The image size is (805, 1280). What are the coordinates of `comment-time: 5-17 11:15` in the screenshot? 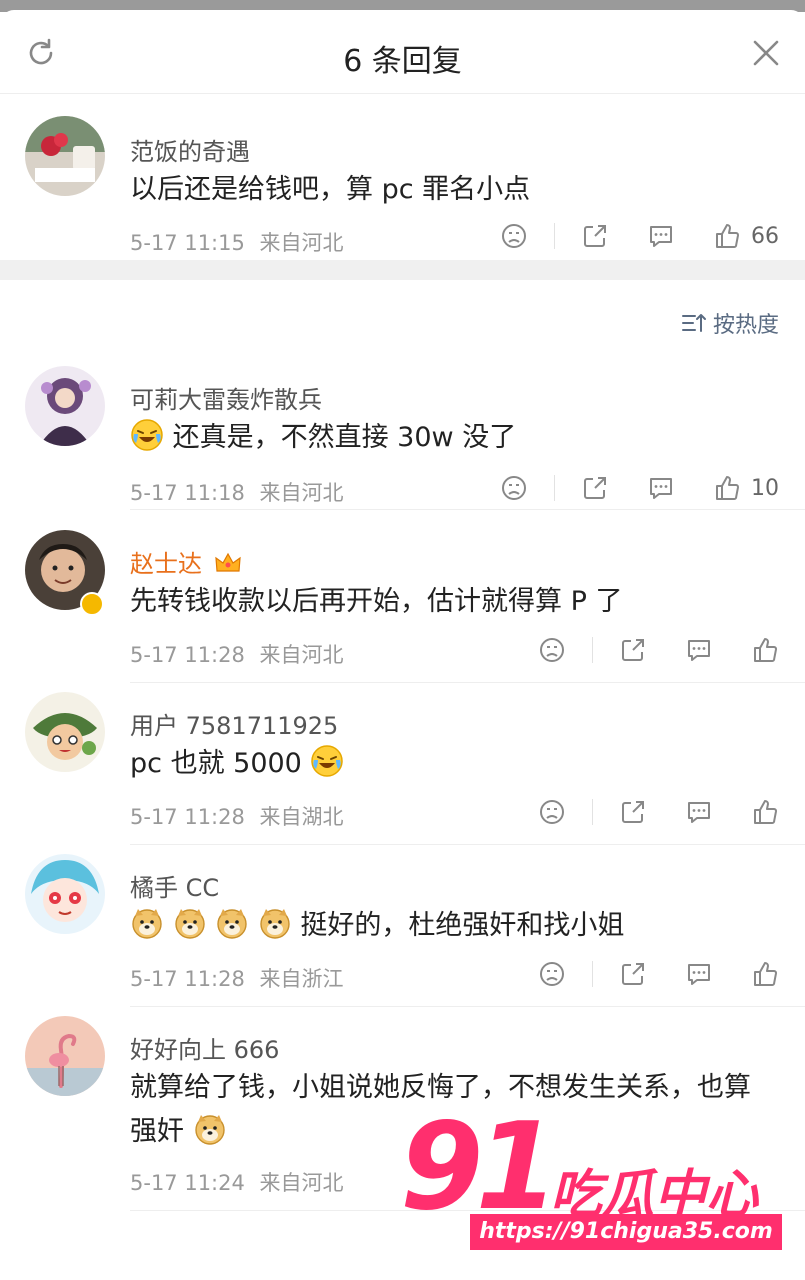 It's located at (187, 243).